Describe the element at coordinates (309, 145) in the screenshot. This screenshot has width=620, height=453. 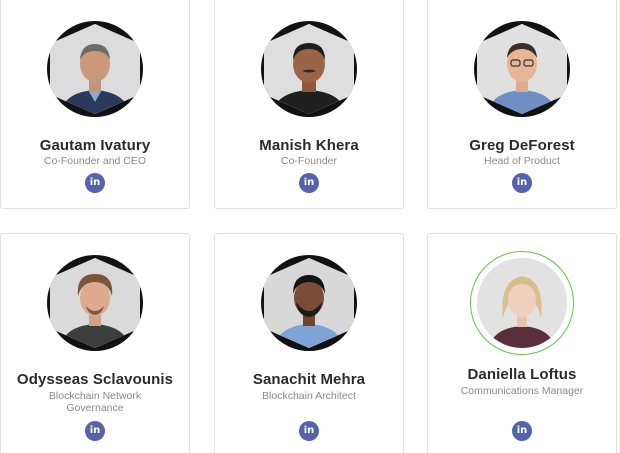
I see `member-name: Manish Khera` at that location.